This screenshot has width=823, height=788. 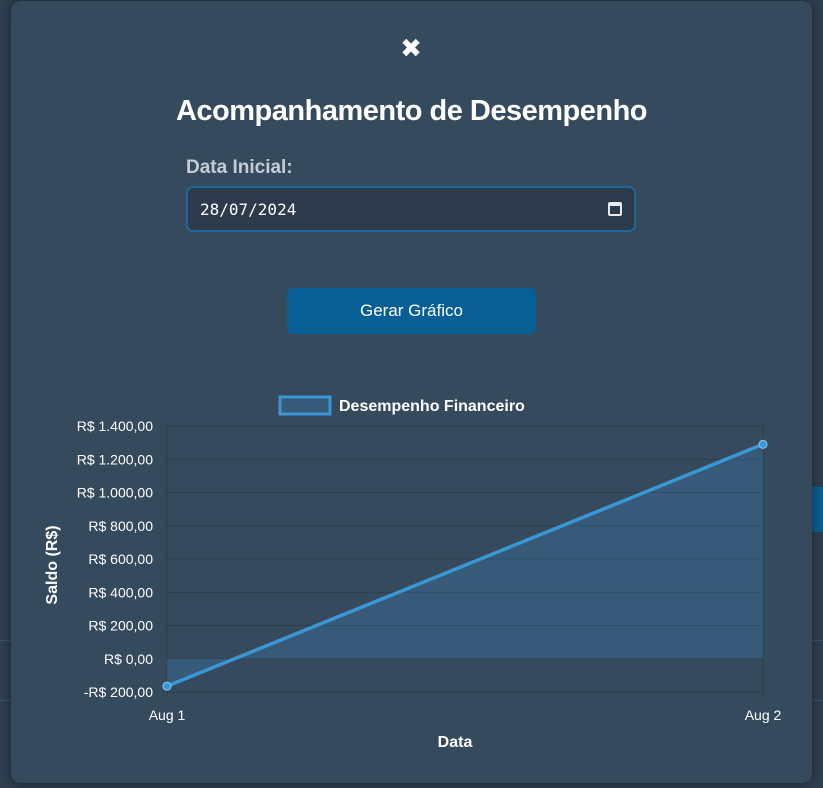 What do you see at coordinates (763, 715) in the screenshot?
I see `x-tick-label: Aug 2` at bounding box center [763, 715].